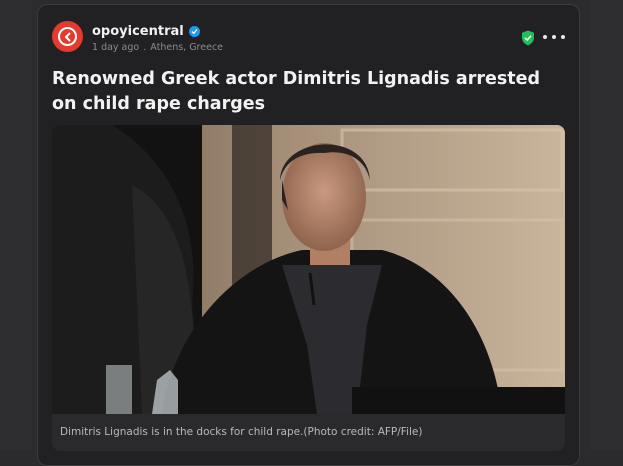  Describe the element at coordinates (194, 31) in the screenshot. I see `verified-badge-icon` at that location.